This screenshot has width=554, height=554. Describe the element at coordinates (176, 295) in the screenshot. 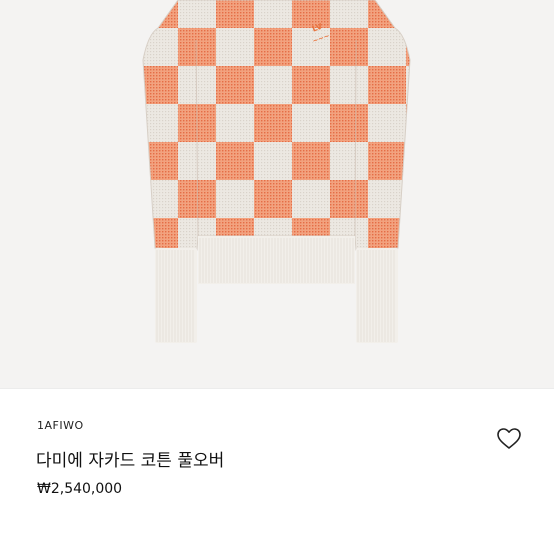

I see `left-cuff` at that location.